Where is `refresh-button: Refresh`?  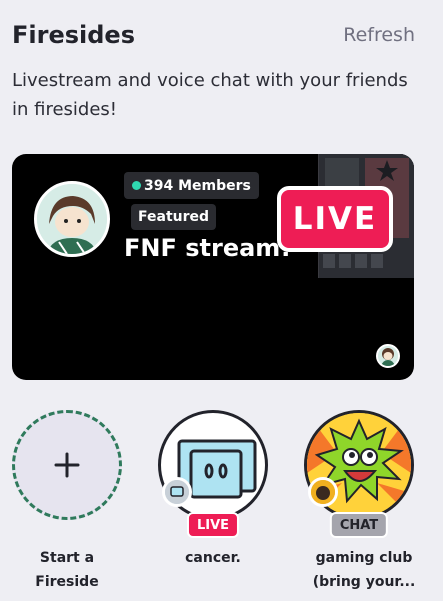 refresh-button: Refresh is located at coordinates (379, 35).